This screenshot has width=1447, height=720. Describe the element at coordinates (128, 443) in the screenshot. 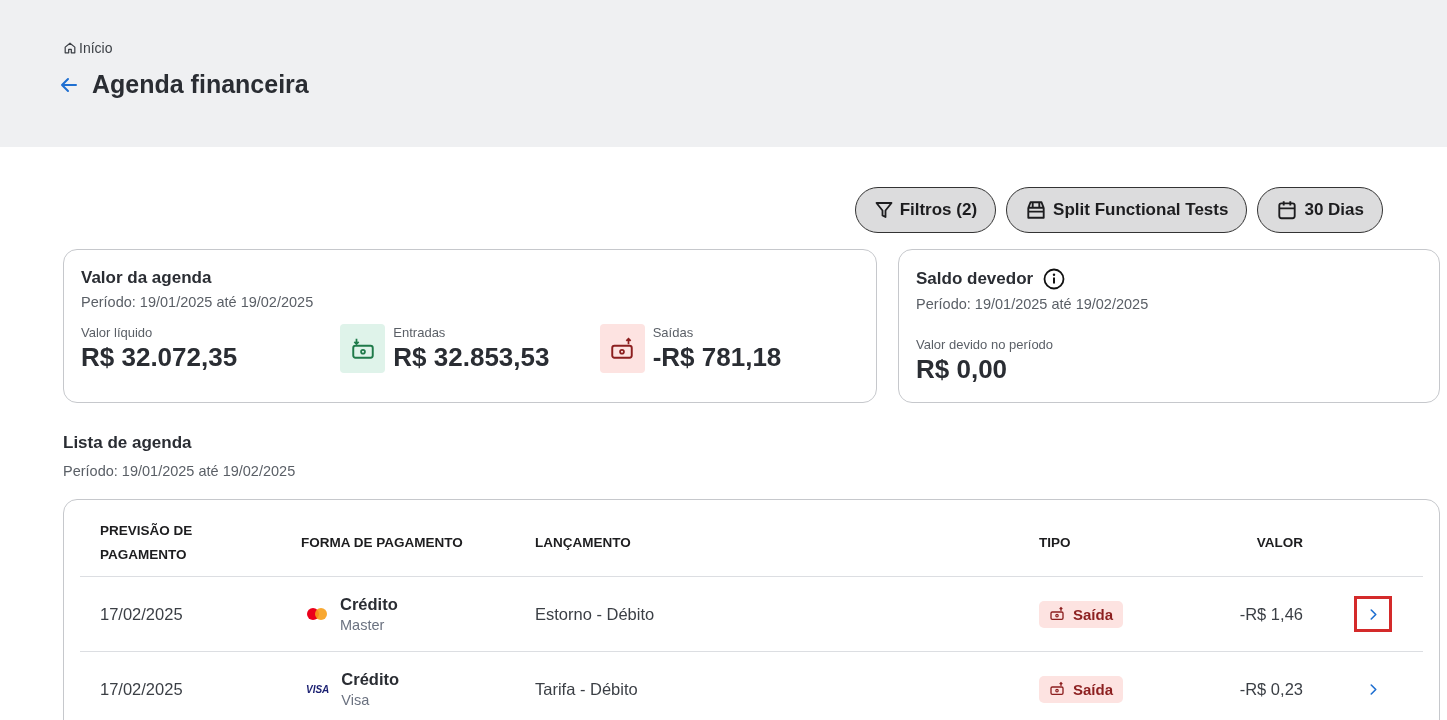

I see `section-title: Lista de agenda` at that location.